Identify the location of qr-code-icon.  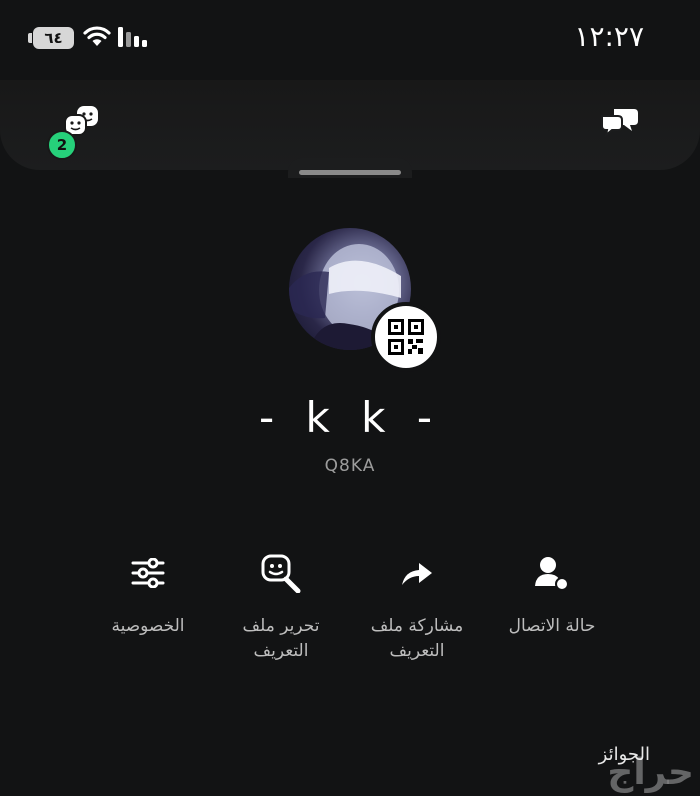
(406, 337).